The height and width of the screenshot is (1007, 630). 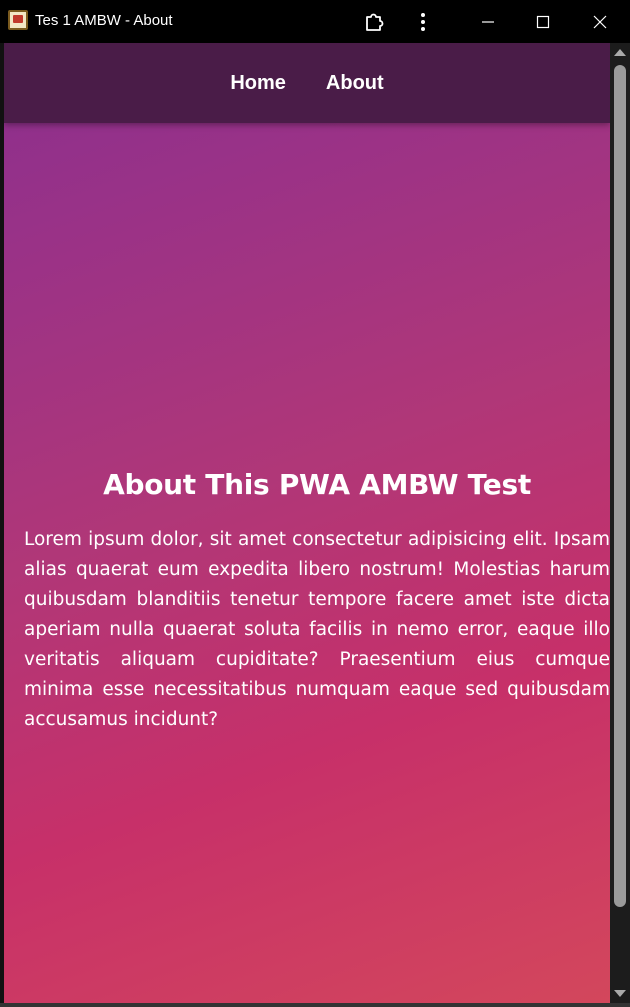 I want to click on app-icon, so click(x=18, y=20).